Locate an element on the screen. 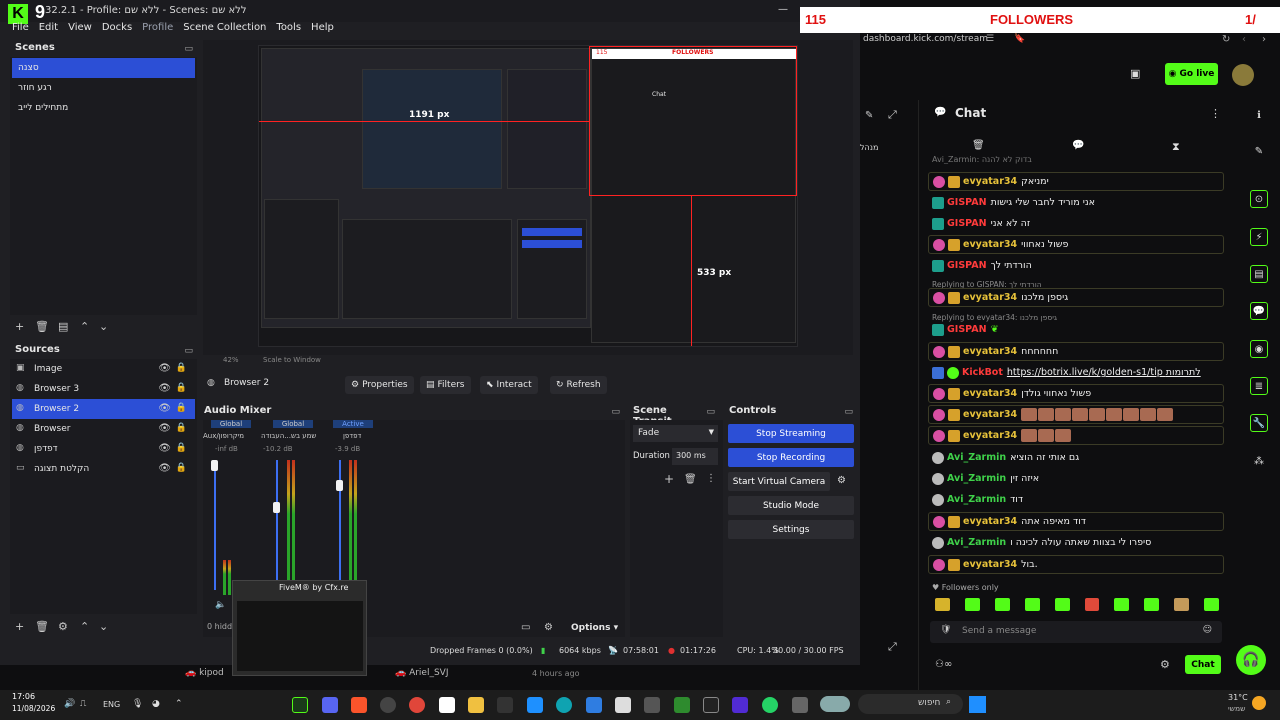  chat-message: Avi_Zarmin איזה זין is located at coordinates (1076, 478).